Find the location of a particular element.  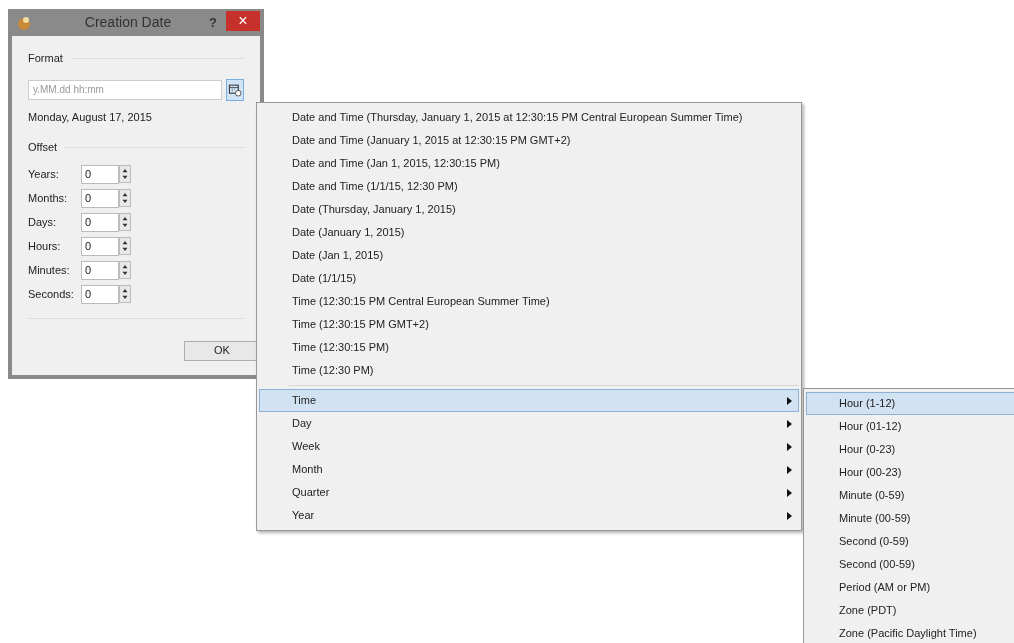

offset-label: Months: is located at coordinates (48, 198).